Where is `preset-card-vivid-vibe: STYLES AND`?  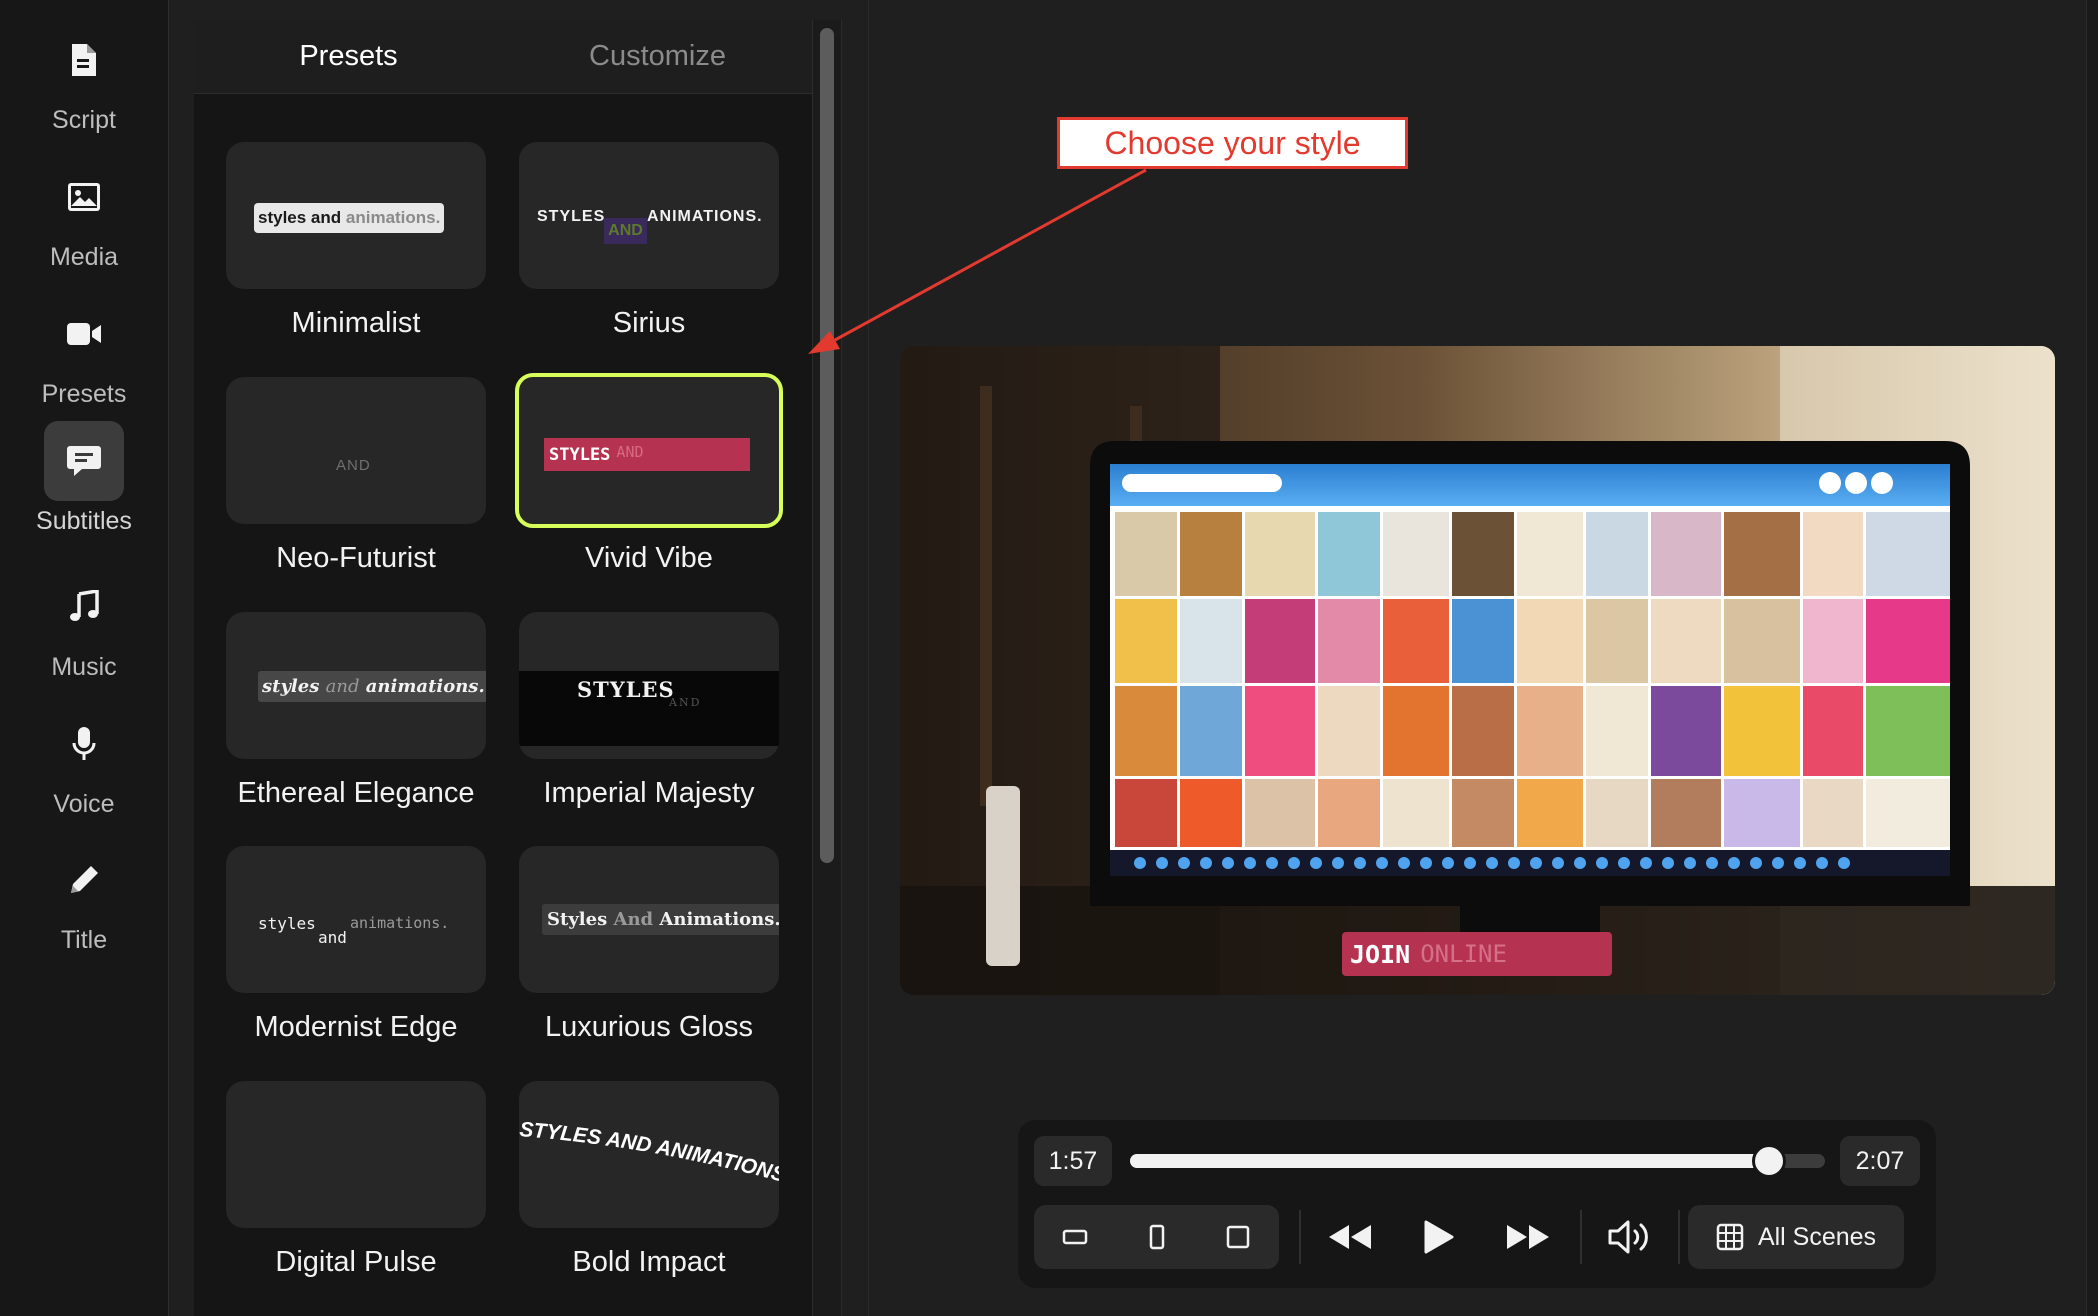 preset-card-vivid-vibe: STYLES AND is located at coordinates (649, 450).